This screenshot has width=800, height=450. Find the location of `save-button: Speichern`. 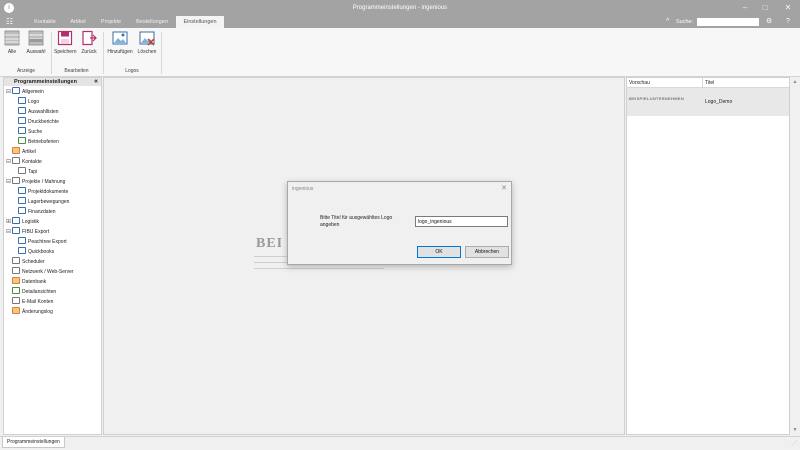

save-button: Speichern is located at coordinates (65, 45).